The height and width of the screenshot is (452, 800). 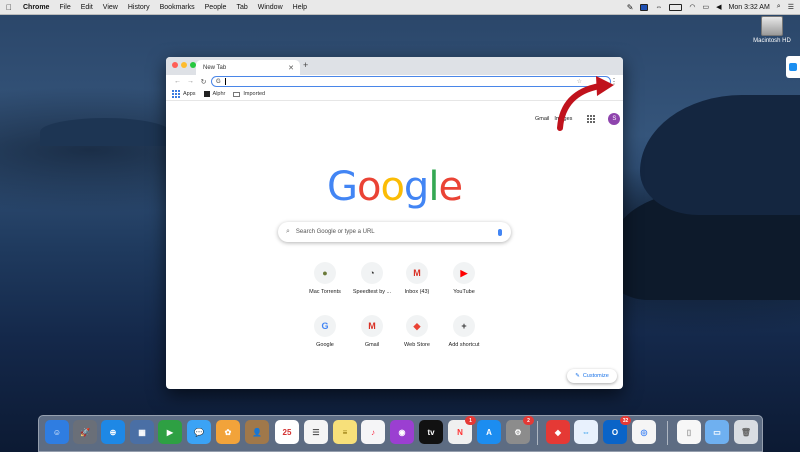 I want to click on forward-button: →, so click(x=190, y=81).